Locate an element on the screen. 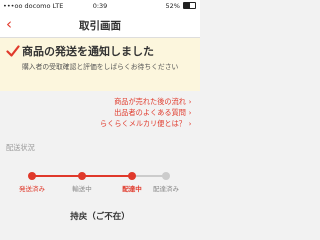 Image resolution: width=320 pixels, height=240 pixels. status-bar: •••oo docomo LTE 0:39 52% is located at coordinates (100, 6).